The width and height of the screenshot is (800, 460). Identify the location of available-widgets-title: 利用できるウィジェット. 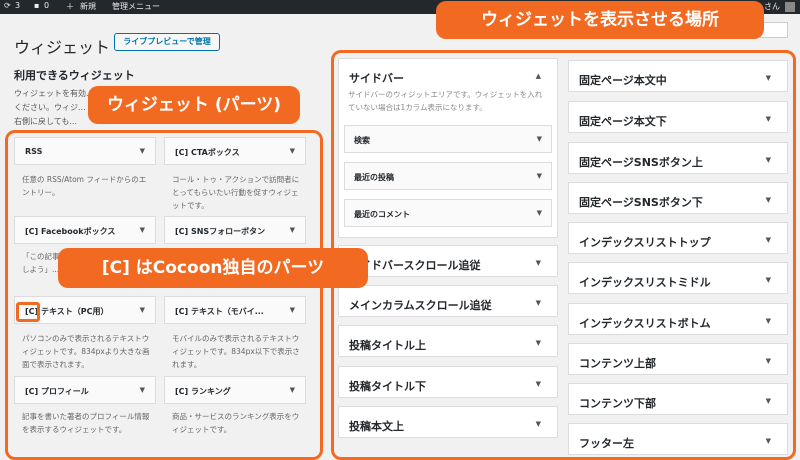
(74, 75).